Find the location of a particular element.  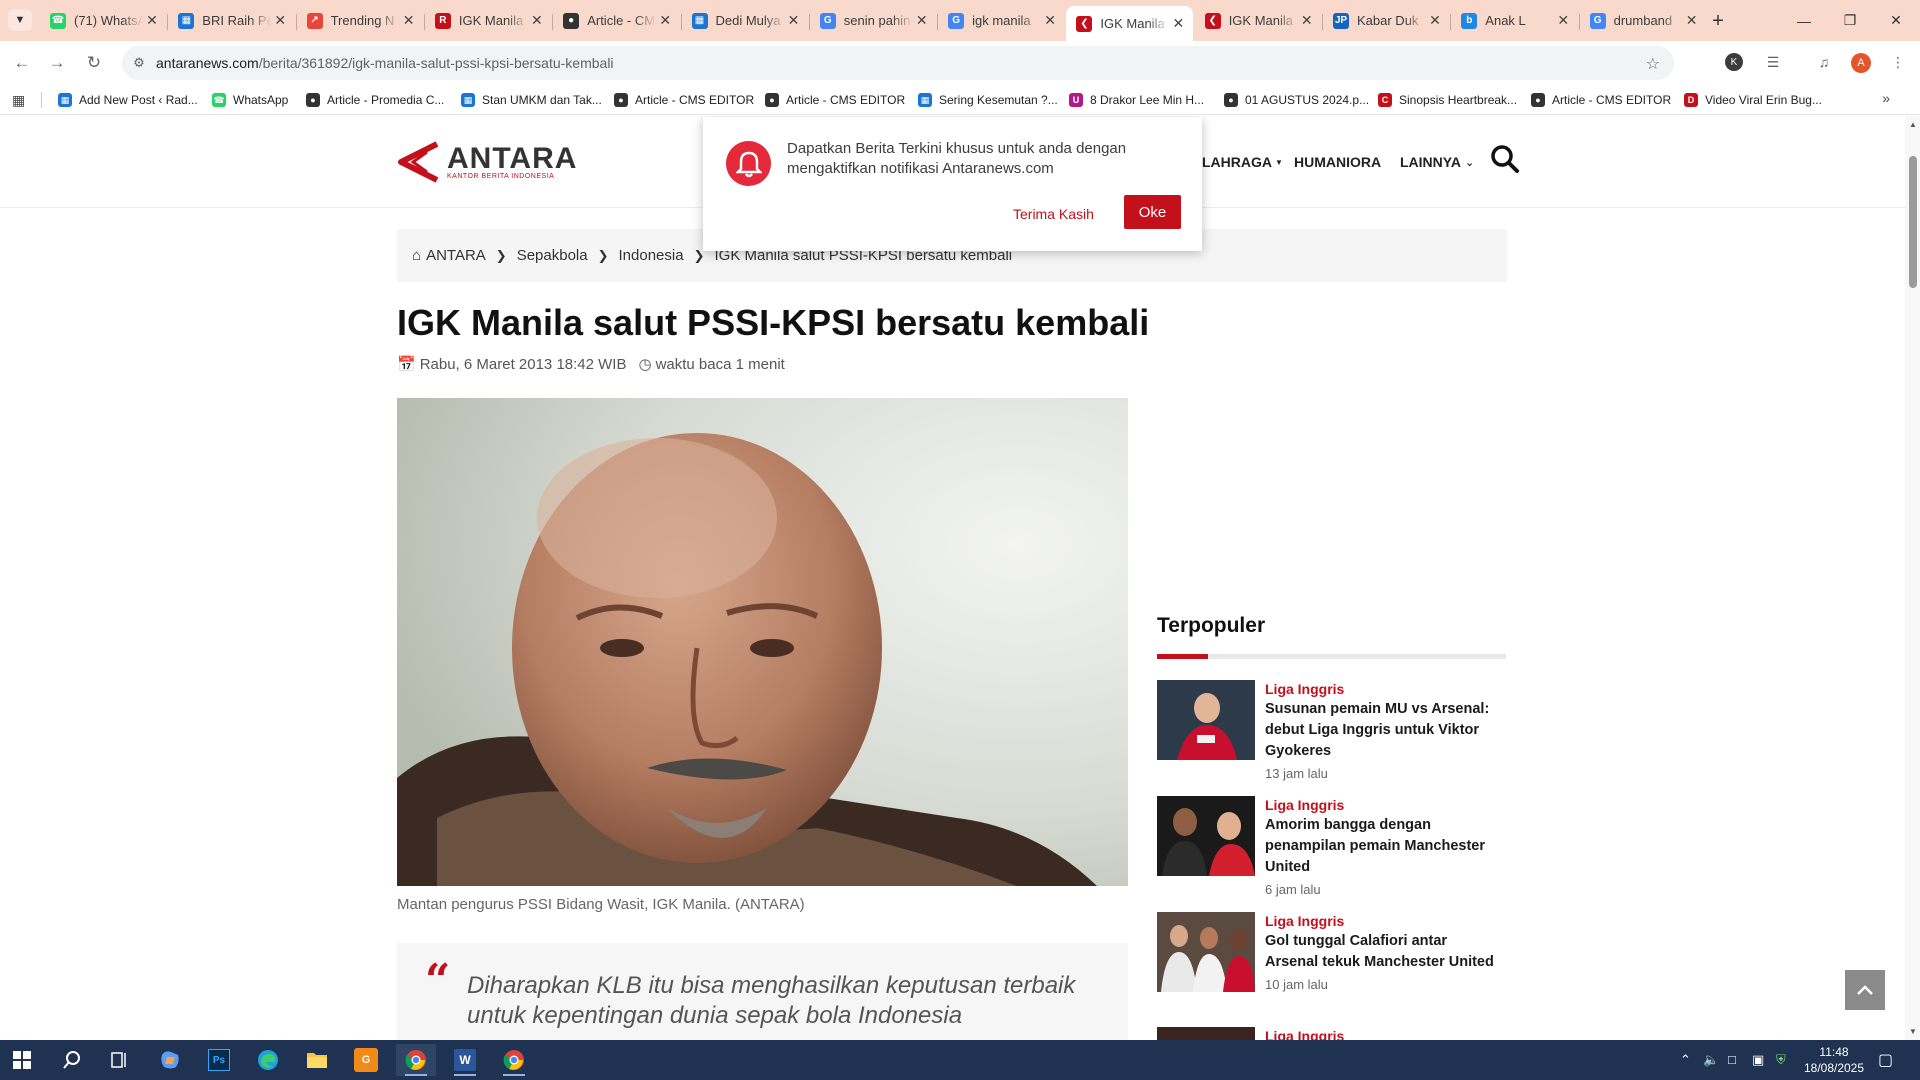

browser-tab: b Anak L ✕ is located at coordinates (1514, 20).